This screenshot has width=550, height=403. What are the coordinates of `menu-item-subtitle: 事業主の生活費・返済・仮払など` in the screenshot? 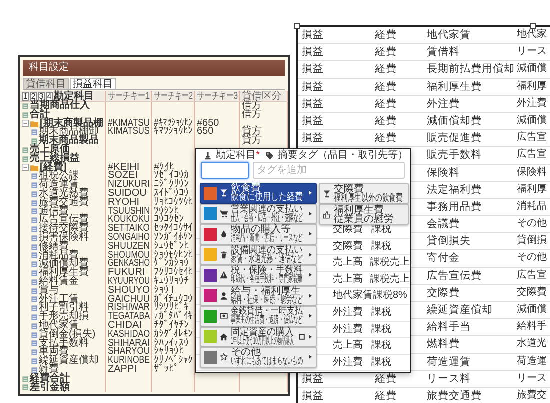 It's located at (267, 321).